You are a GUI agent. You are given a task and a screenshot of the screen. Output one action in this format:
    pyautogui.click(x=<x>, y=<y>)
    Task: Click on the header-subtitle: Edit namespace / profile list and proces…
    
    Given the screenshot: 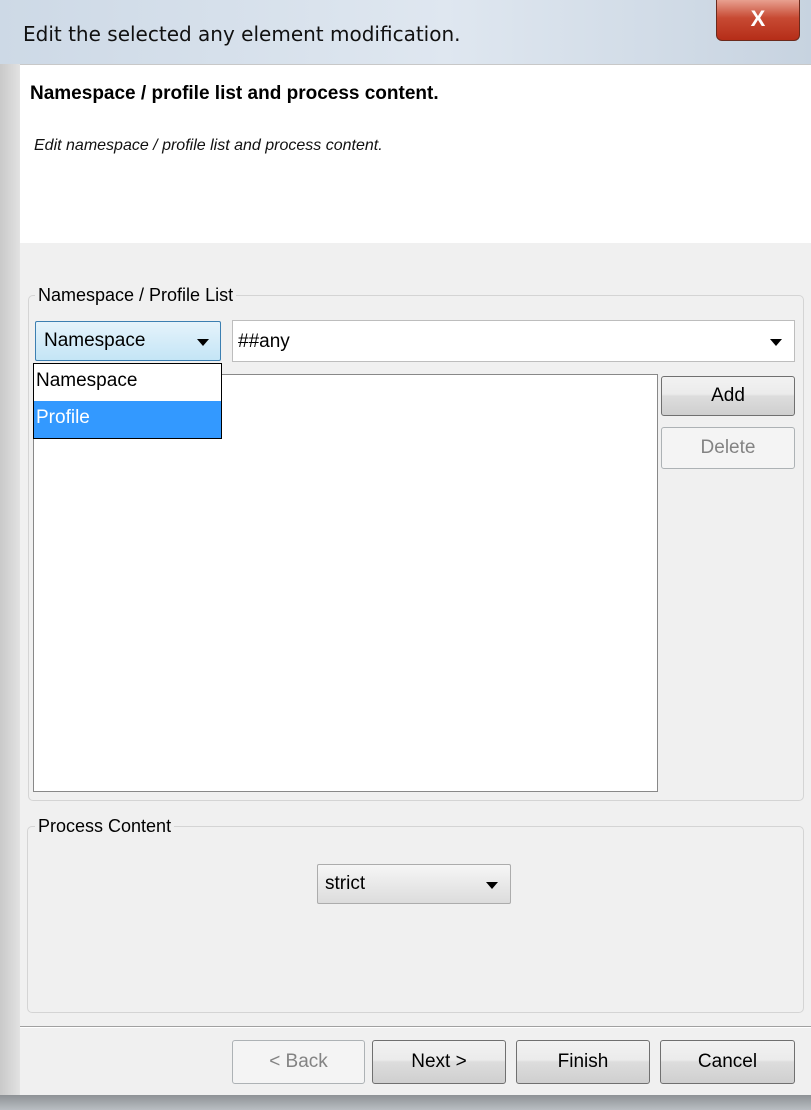 What is the action you would take?
    pyautogui.click(x=208, y=145)
    